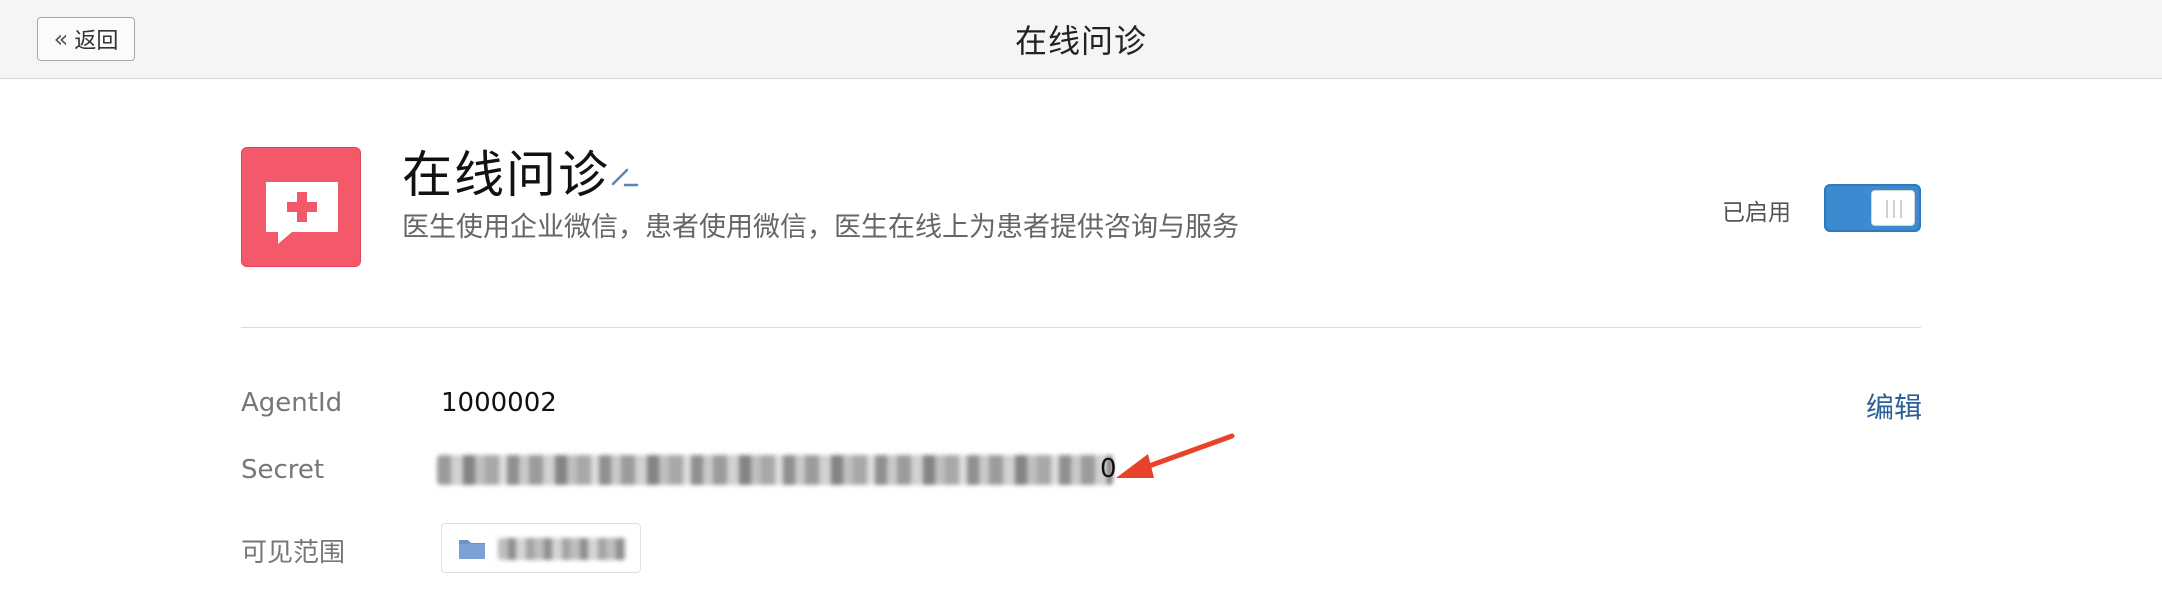  I want to click on medical-chat-icon, so click(302, 213).